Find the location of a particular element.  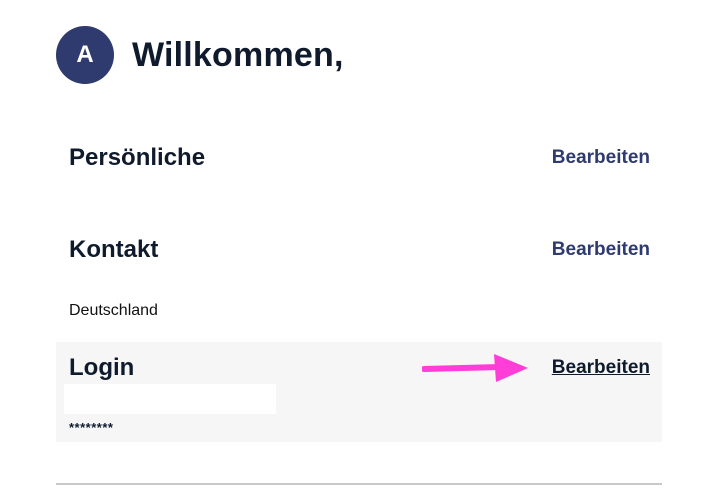

section-title-login: Login is located at coordinates (102, 367).